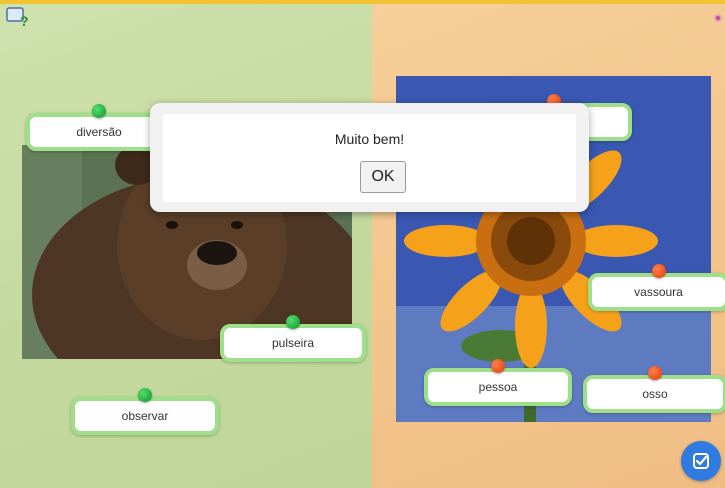  I want to click on word-card-label: diversão, so click(99, 132).